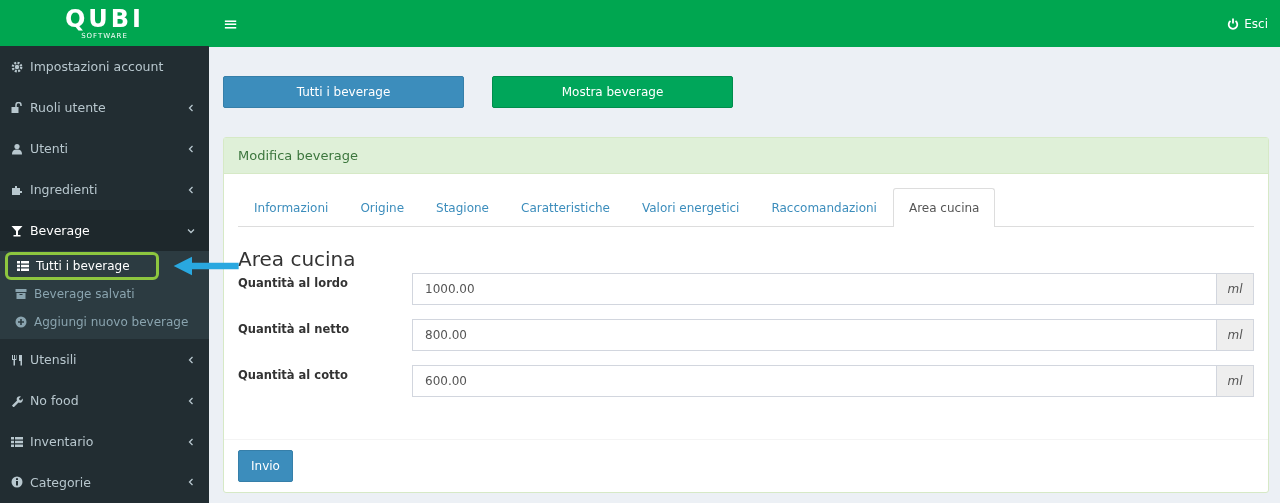 Image resolution: width=1280 pixels, height=503 pixels. I want to click on sidebar-item: No food, so click(104, 401).